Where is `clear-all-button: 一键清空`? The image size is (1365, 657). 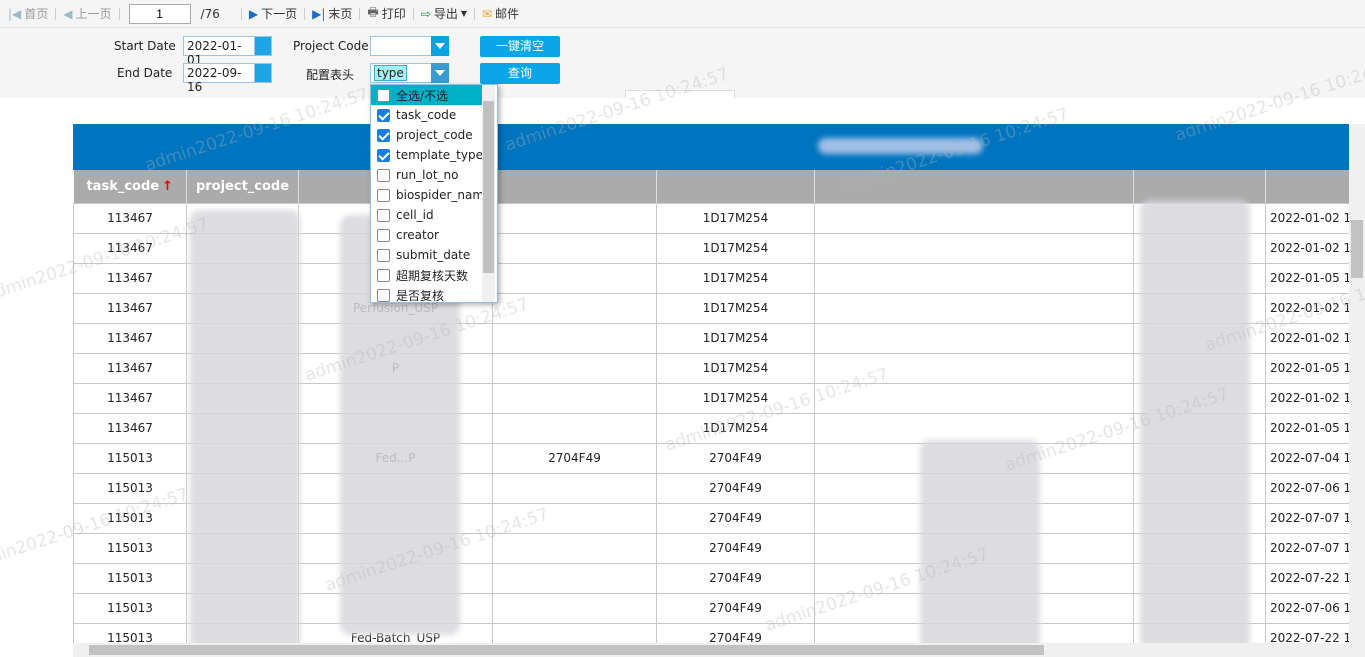
clear-all-button: 一键清空 is located at coordinates (520, 46).